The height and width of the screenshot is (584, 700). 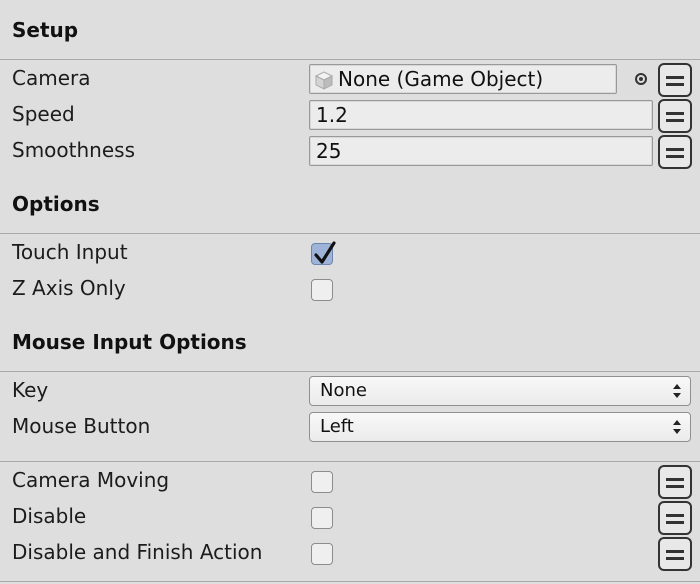 I want to click on section-title-mouse-input-options: Mouse Input Options, so click(x=129, y=342).